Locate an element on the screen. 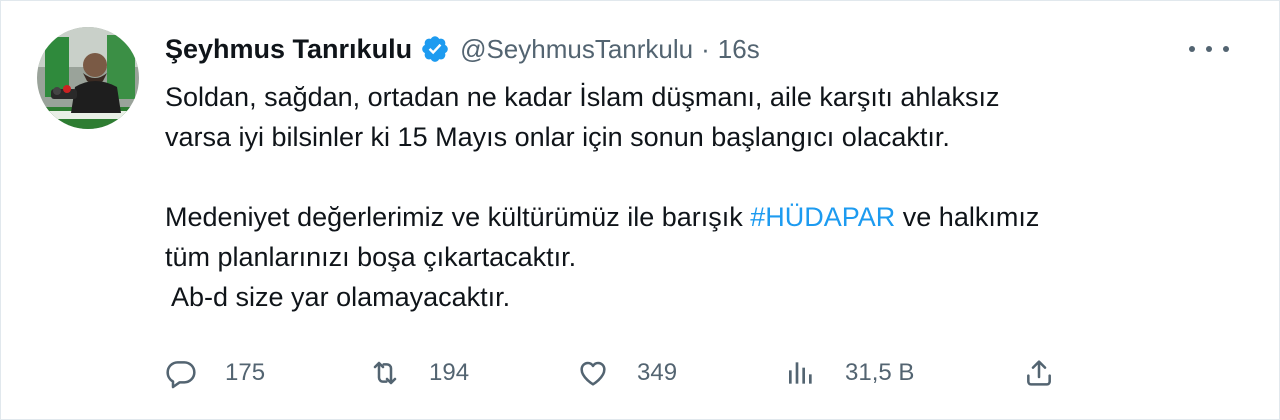  avatar-photo is located at coordinates (88, 78).